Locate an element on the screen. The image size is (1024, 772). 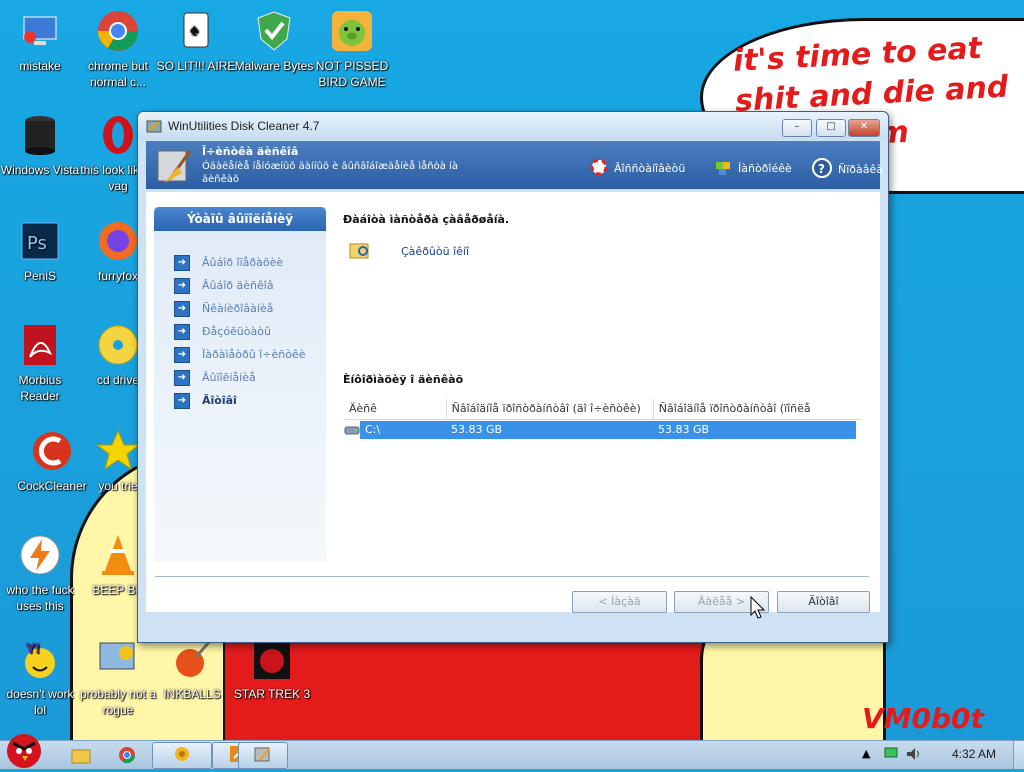
disk-cleaner-icon is located at coordinates (263, 755).